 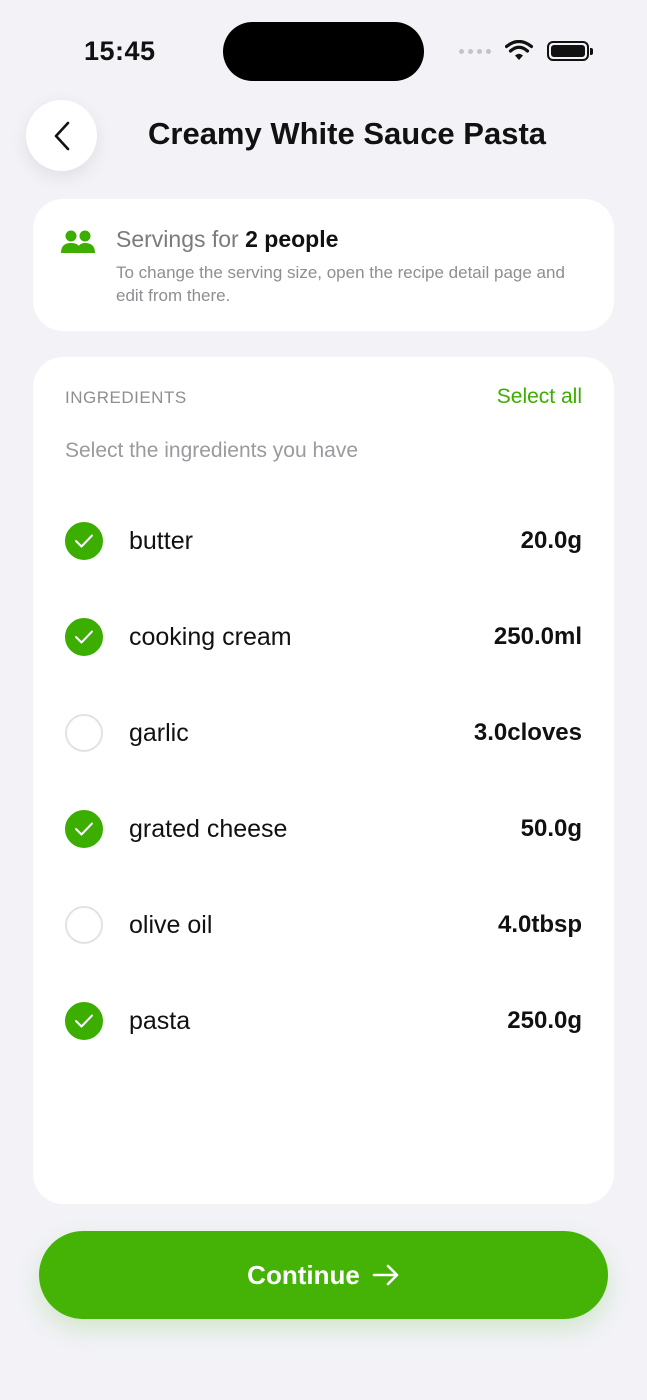 I want to click on people-icon, so click(x=78, y=241).